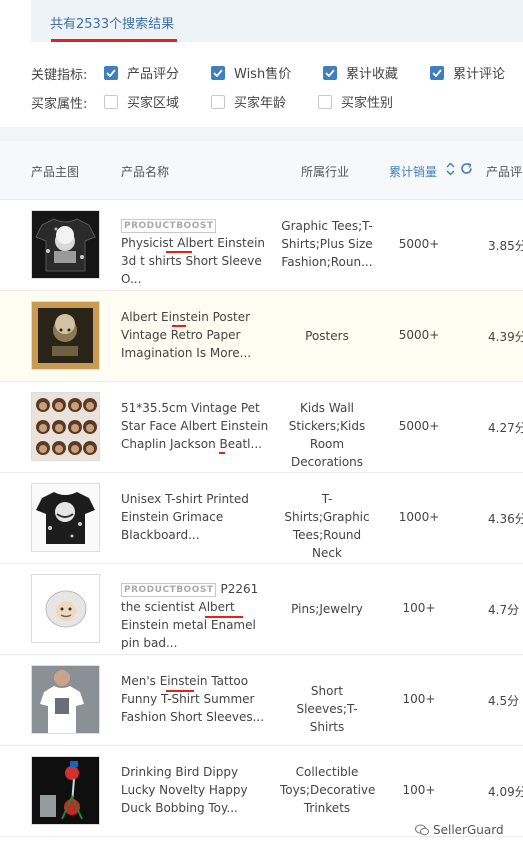 The width and height of the screenshot is (523, 852). What do you see at coordinates (112, 24) in the screenshot?
I see `result-count-text: 共有2533个搜索结果` at bounding box center [112, 24].